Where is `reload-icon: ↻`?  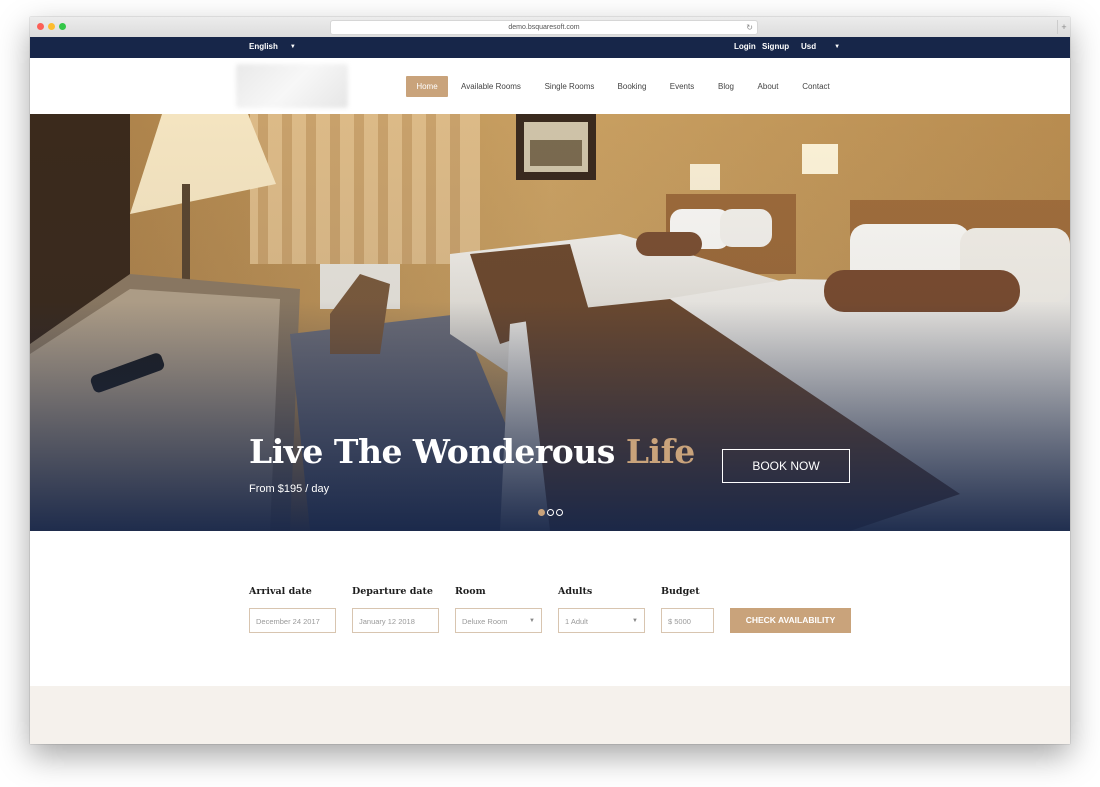 reload-icon: ↻ is located at coordinates (749, 27).